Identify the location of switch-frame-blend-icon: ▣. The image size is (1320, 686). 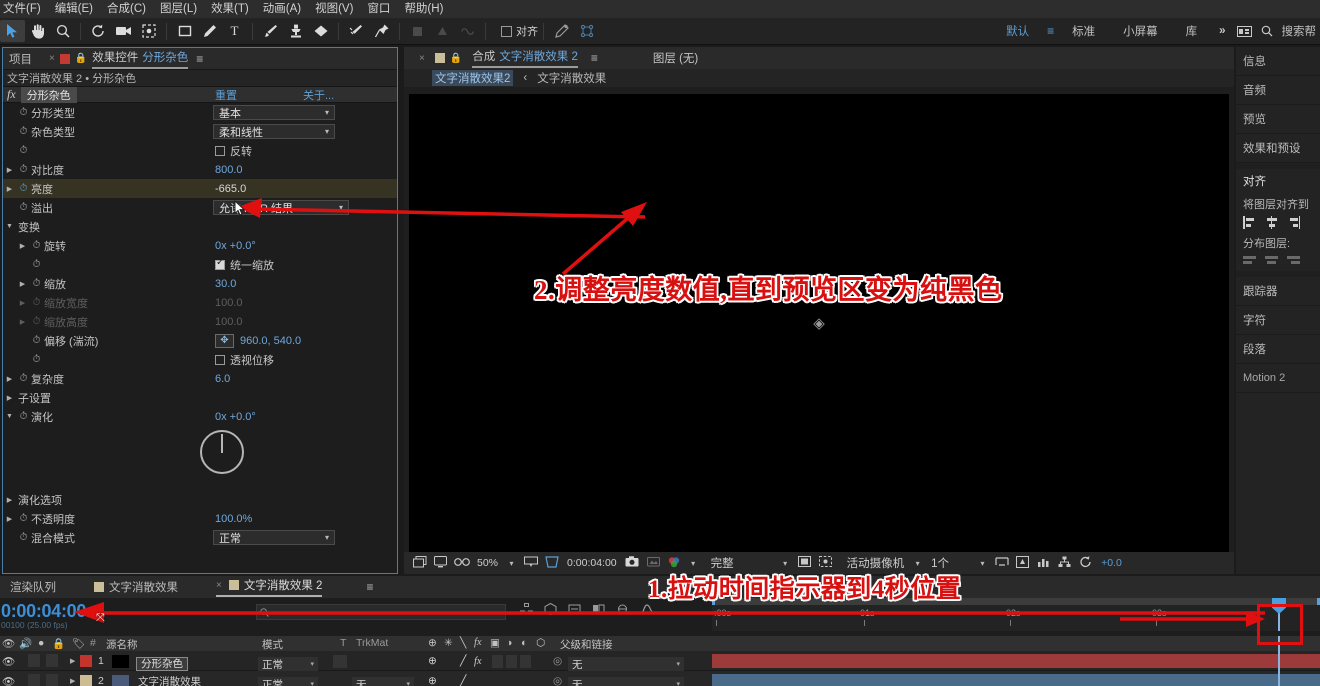
(495, 643).